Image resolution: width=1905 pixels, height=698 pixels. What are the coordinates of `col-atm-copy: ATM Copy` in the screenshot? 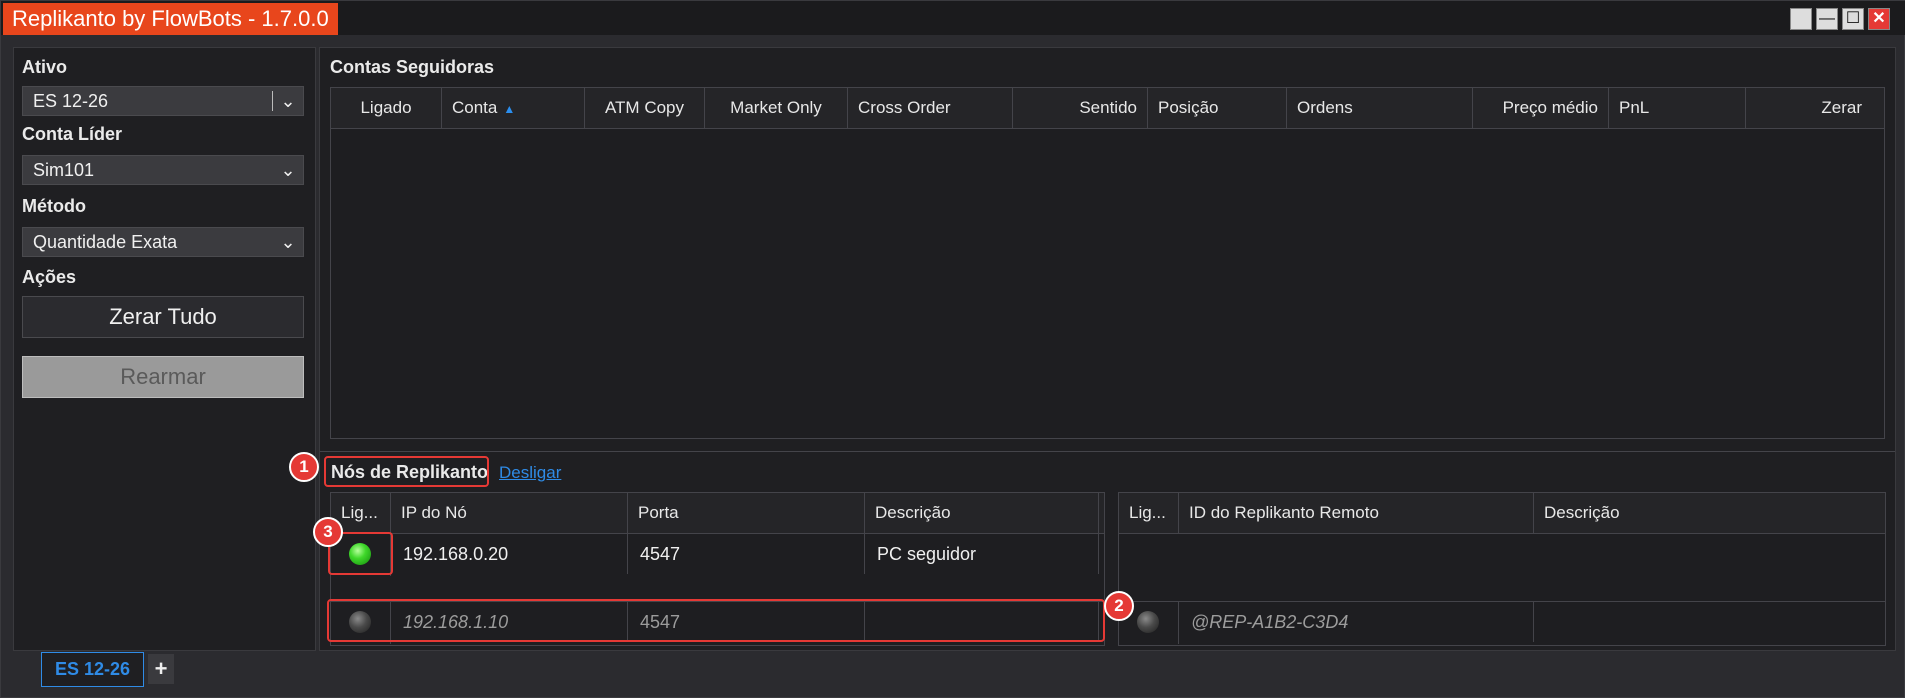 It's located at (645, 108).